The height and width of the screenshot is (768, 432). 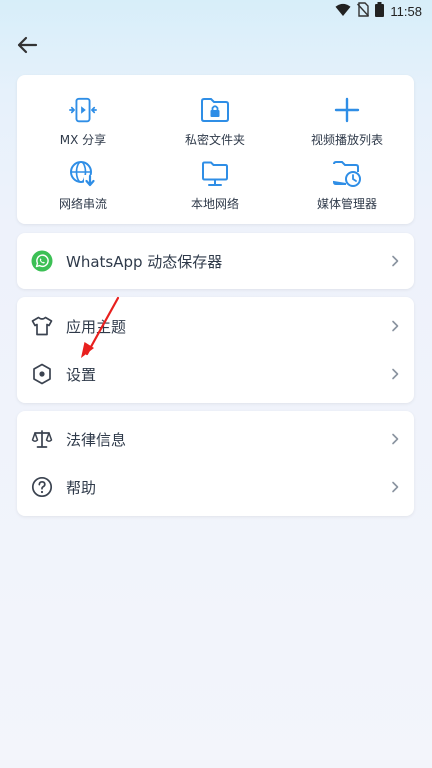 I want to click on local-network-icon, so click(x=215, y=174).